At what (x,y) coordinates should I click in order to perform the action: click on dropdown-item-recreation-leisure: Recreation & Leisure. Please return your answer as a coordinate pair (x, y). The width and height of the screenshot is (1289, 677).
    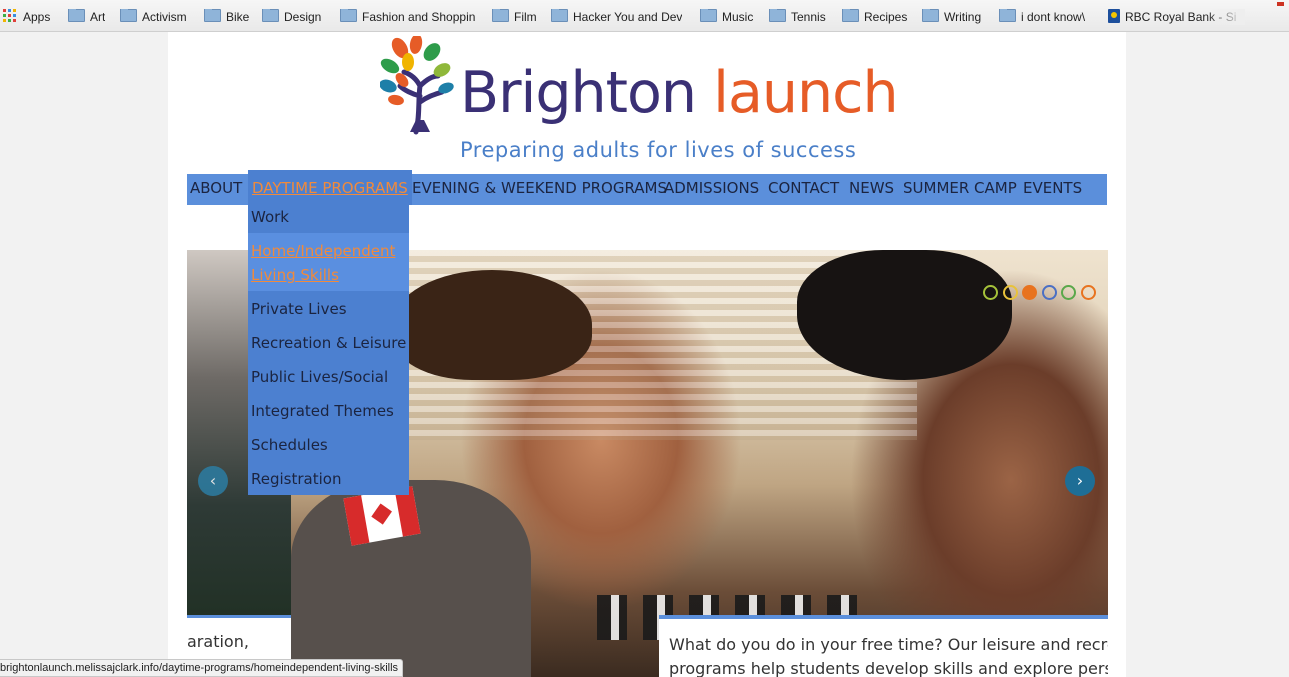
    Looking at the image, I should click on (328, 343).